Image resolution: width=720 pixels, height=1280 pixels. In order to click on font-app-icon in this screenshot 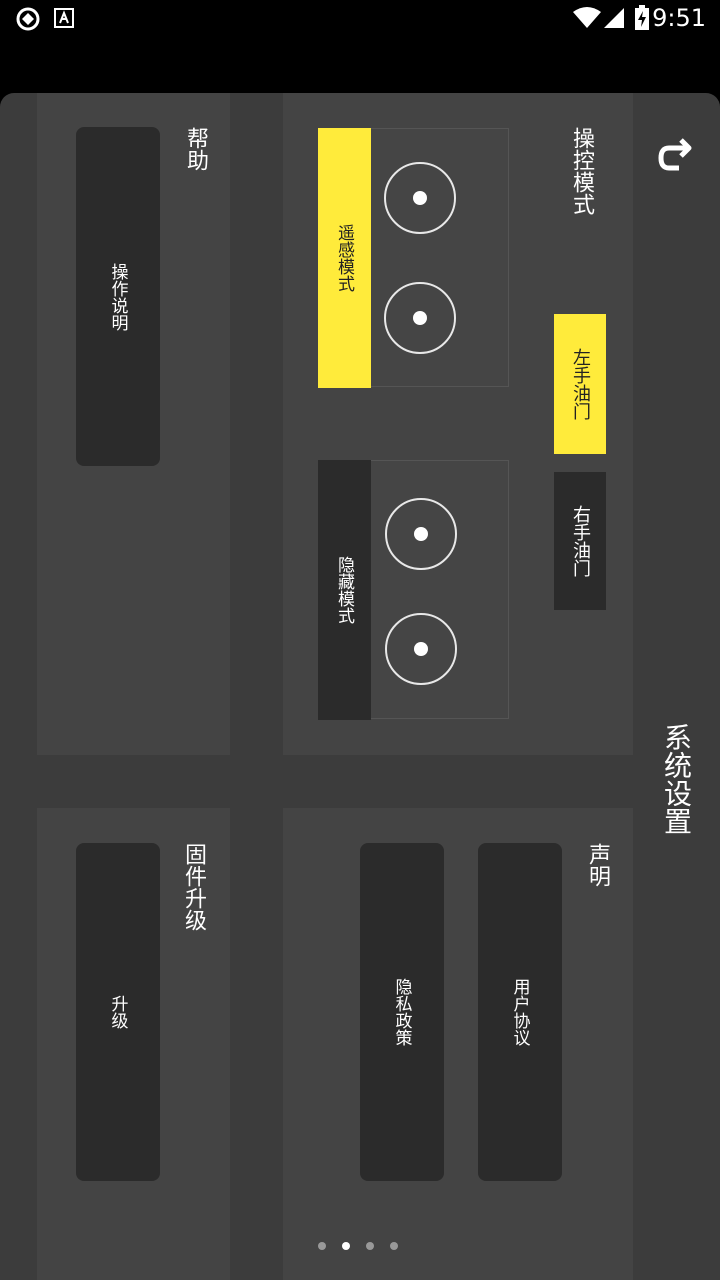, I will do `click(64, 18)`.